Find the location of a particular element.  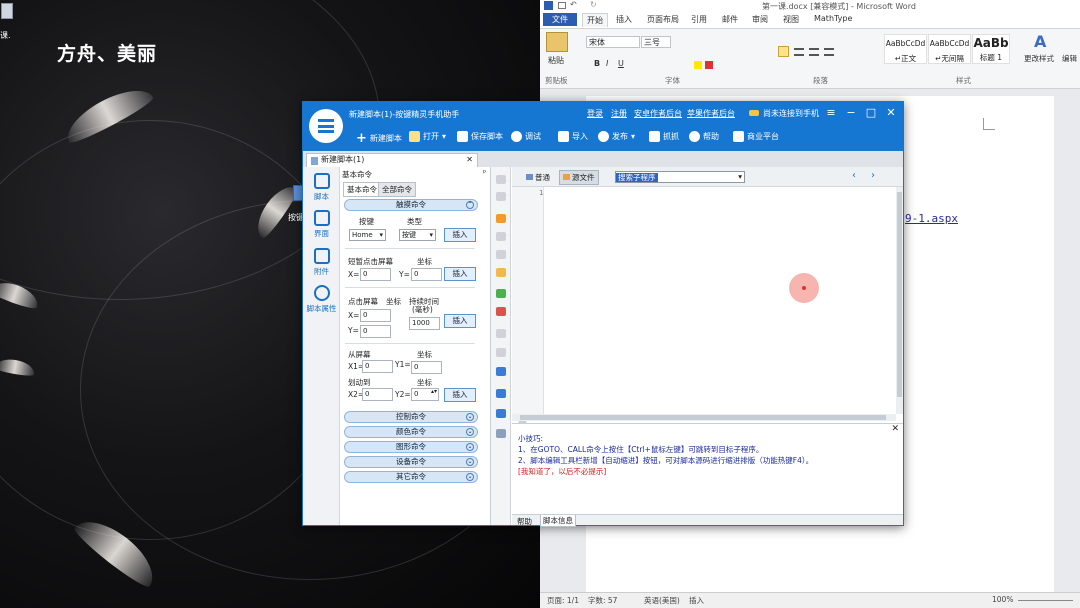

indent-icon is located at coordinates (501, 333).